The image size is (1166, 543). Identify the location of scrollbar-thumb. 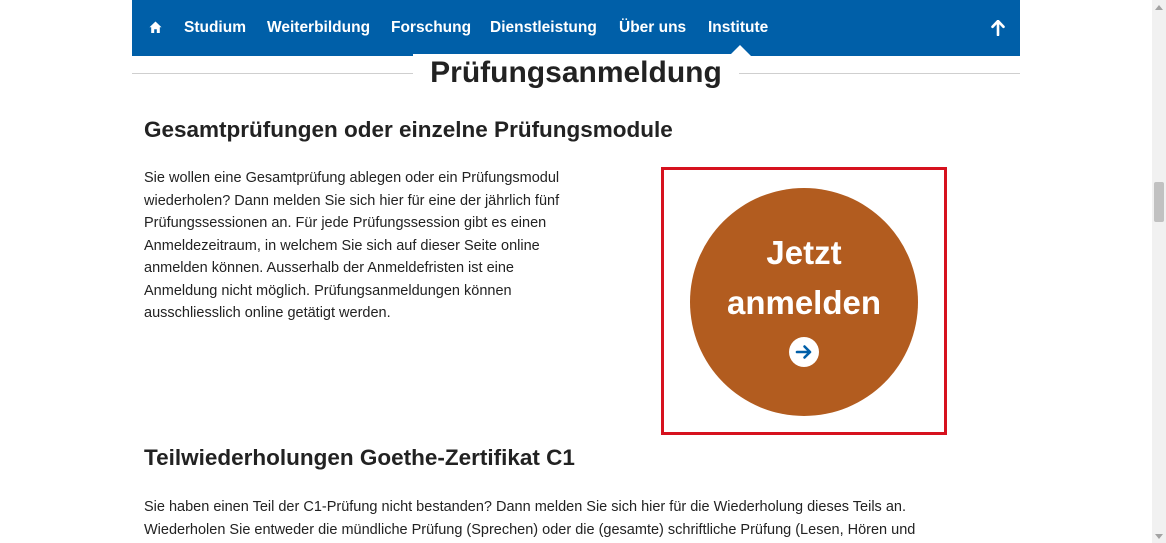
(1159, 202).